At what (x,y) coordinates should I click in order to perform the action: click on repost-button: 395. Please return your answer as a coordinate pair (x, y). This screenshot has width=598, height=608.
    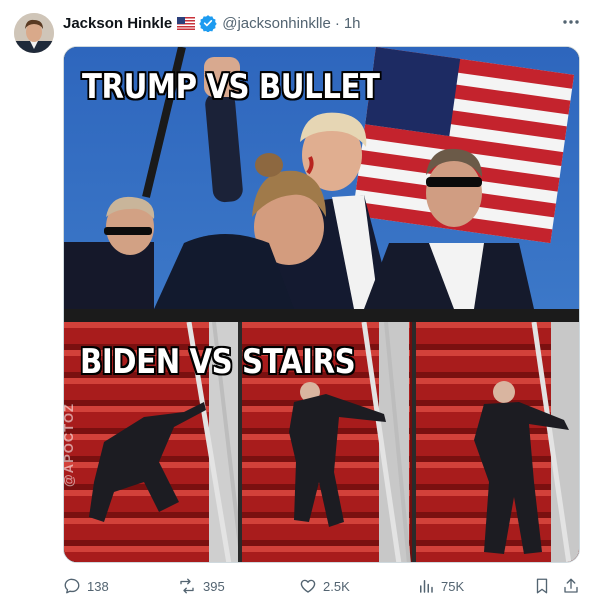
    Looking at the image, I should click on (201, 586).